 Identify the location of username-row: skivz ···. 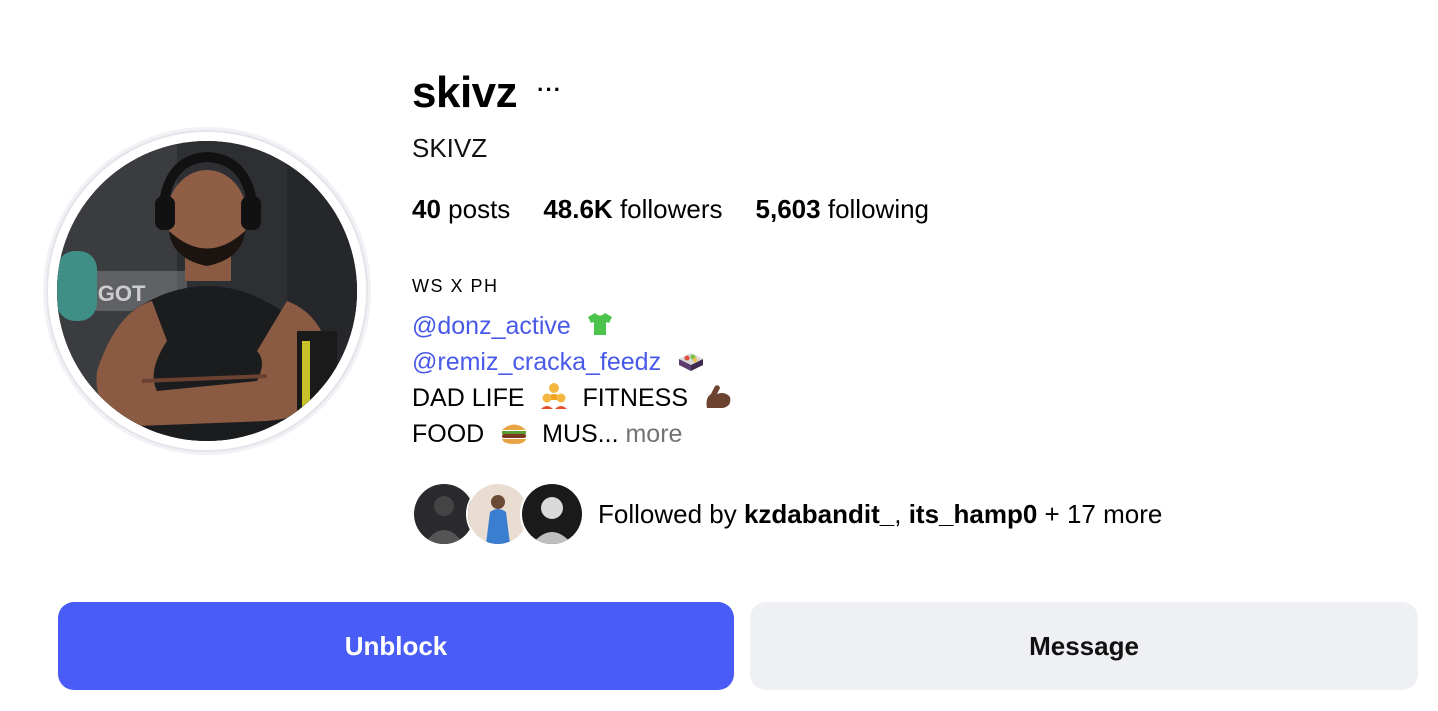
(487, 93).